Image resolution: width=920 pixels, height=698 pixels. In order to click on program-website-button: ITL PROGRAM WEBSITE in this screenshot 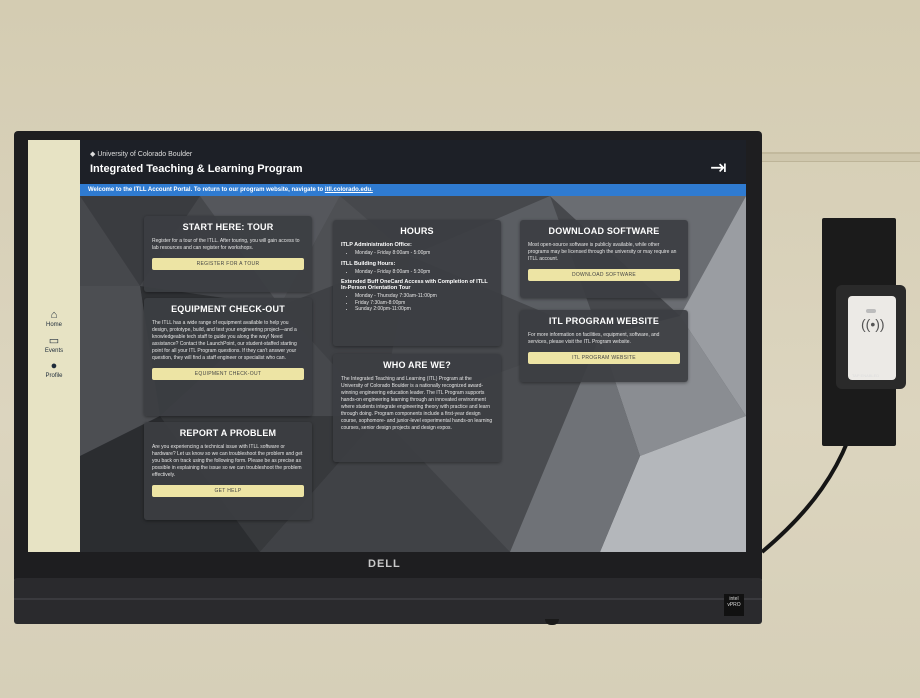, I will do `click(604, 358)`.